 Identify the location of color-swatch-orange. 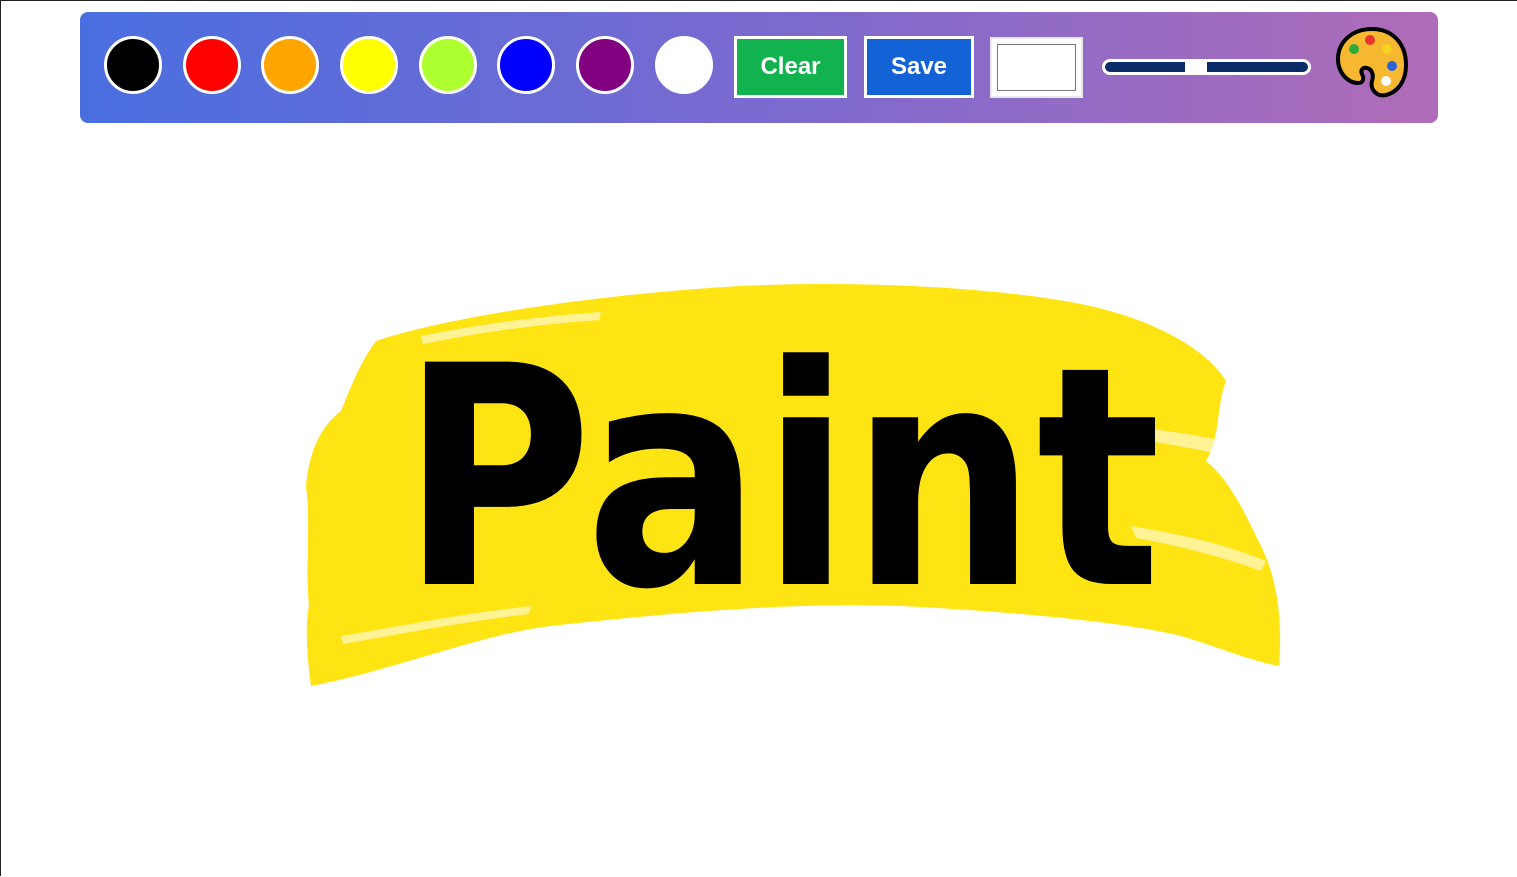
(290, 65).